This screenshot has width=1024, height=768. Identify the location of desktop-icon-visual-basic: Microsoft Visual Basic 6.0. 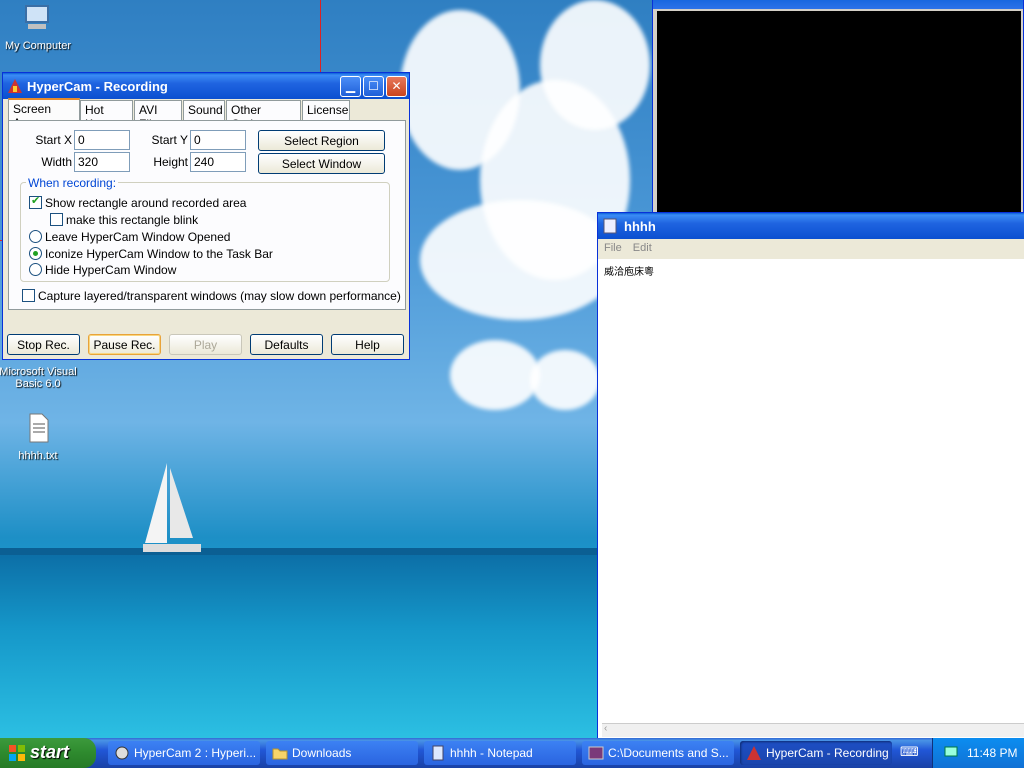
(39, 378).